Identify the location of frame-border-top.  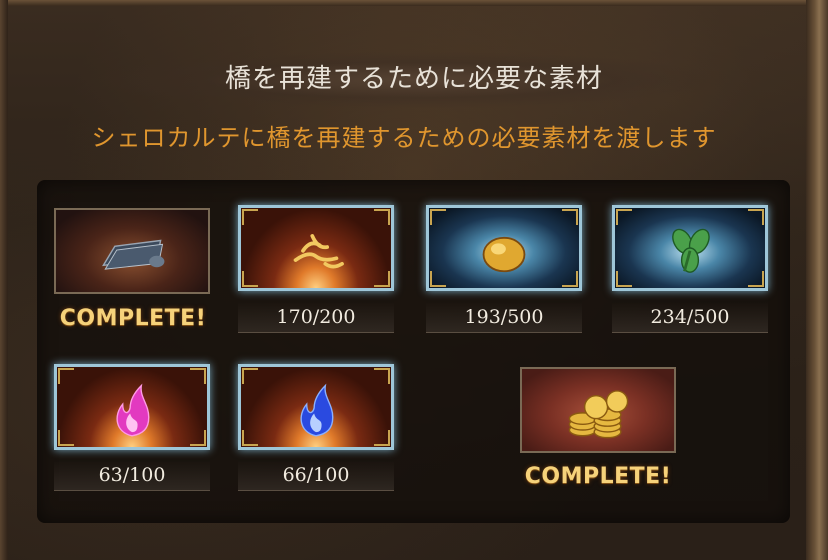
(414, 3).